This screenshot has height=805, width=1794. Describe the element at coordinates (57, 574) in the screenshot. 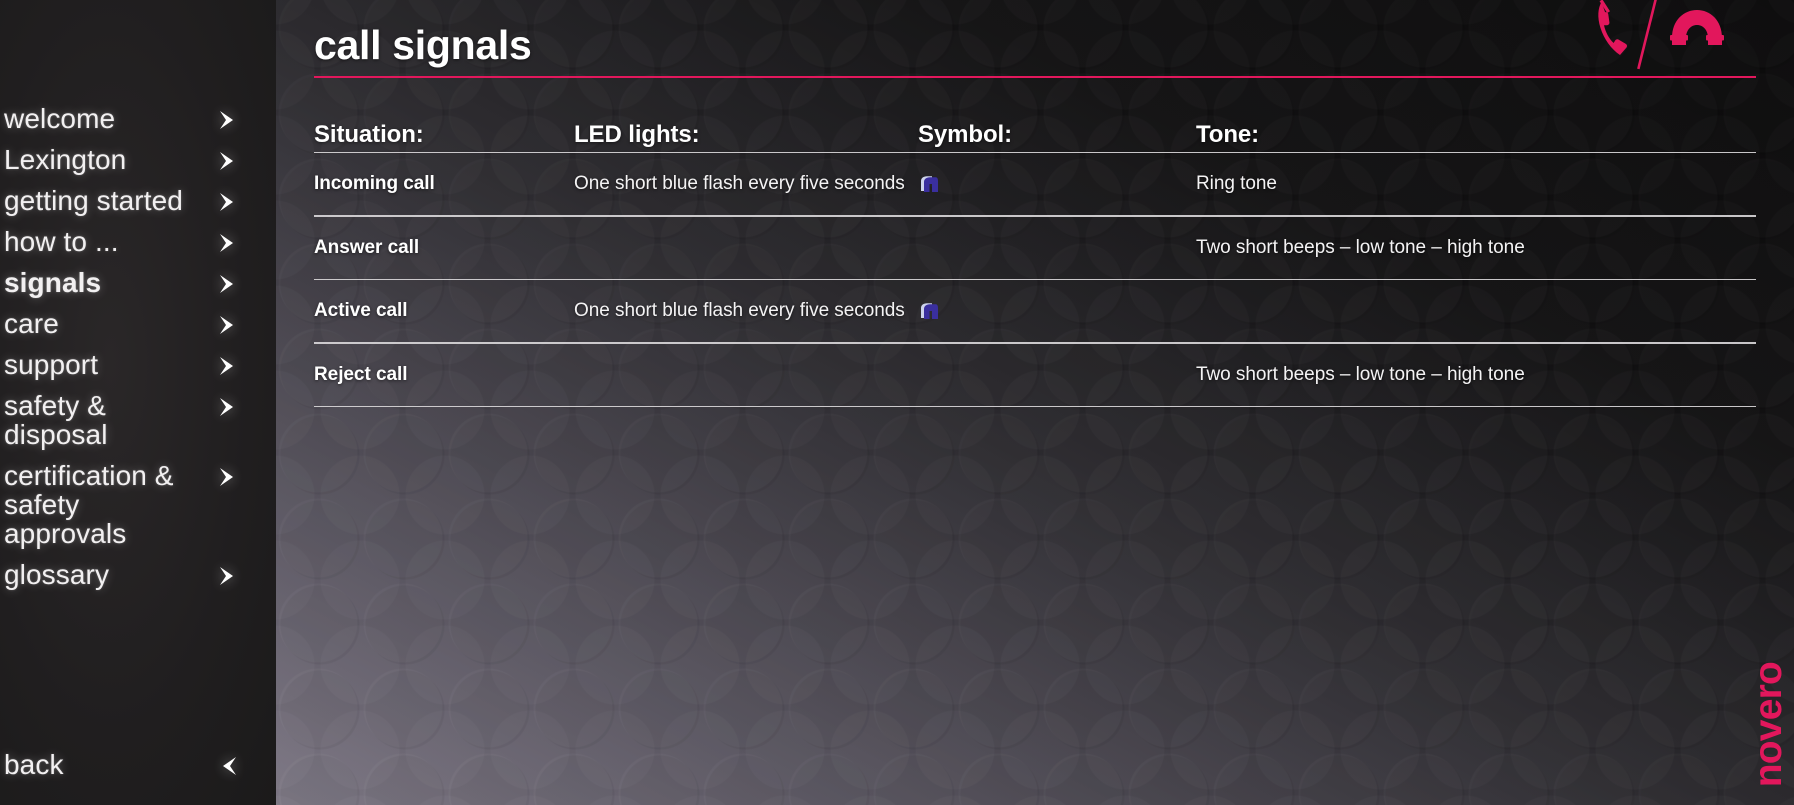

I see `sidebar-item-label: glossary` at that location.